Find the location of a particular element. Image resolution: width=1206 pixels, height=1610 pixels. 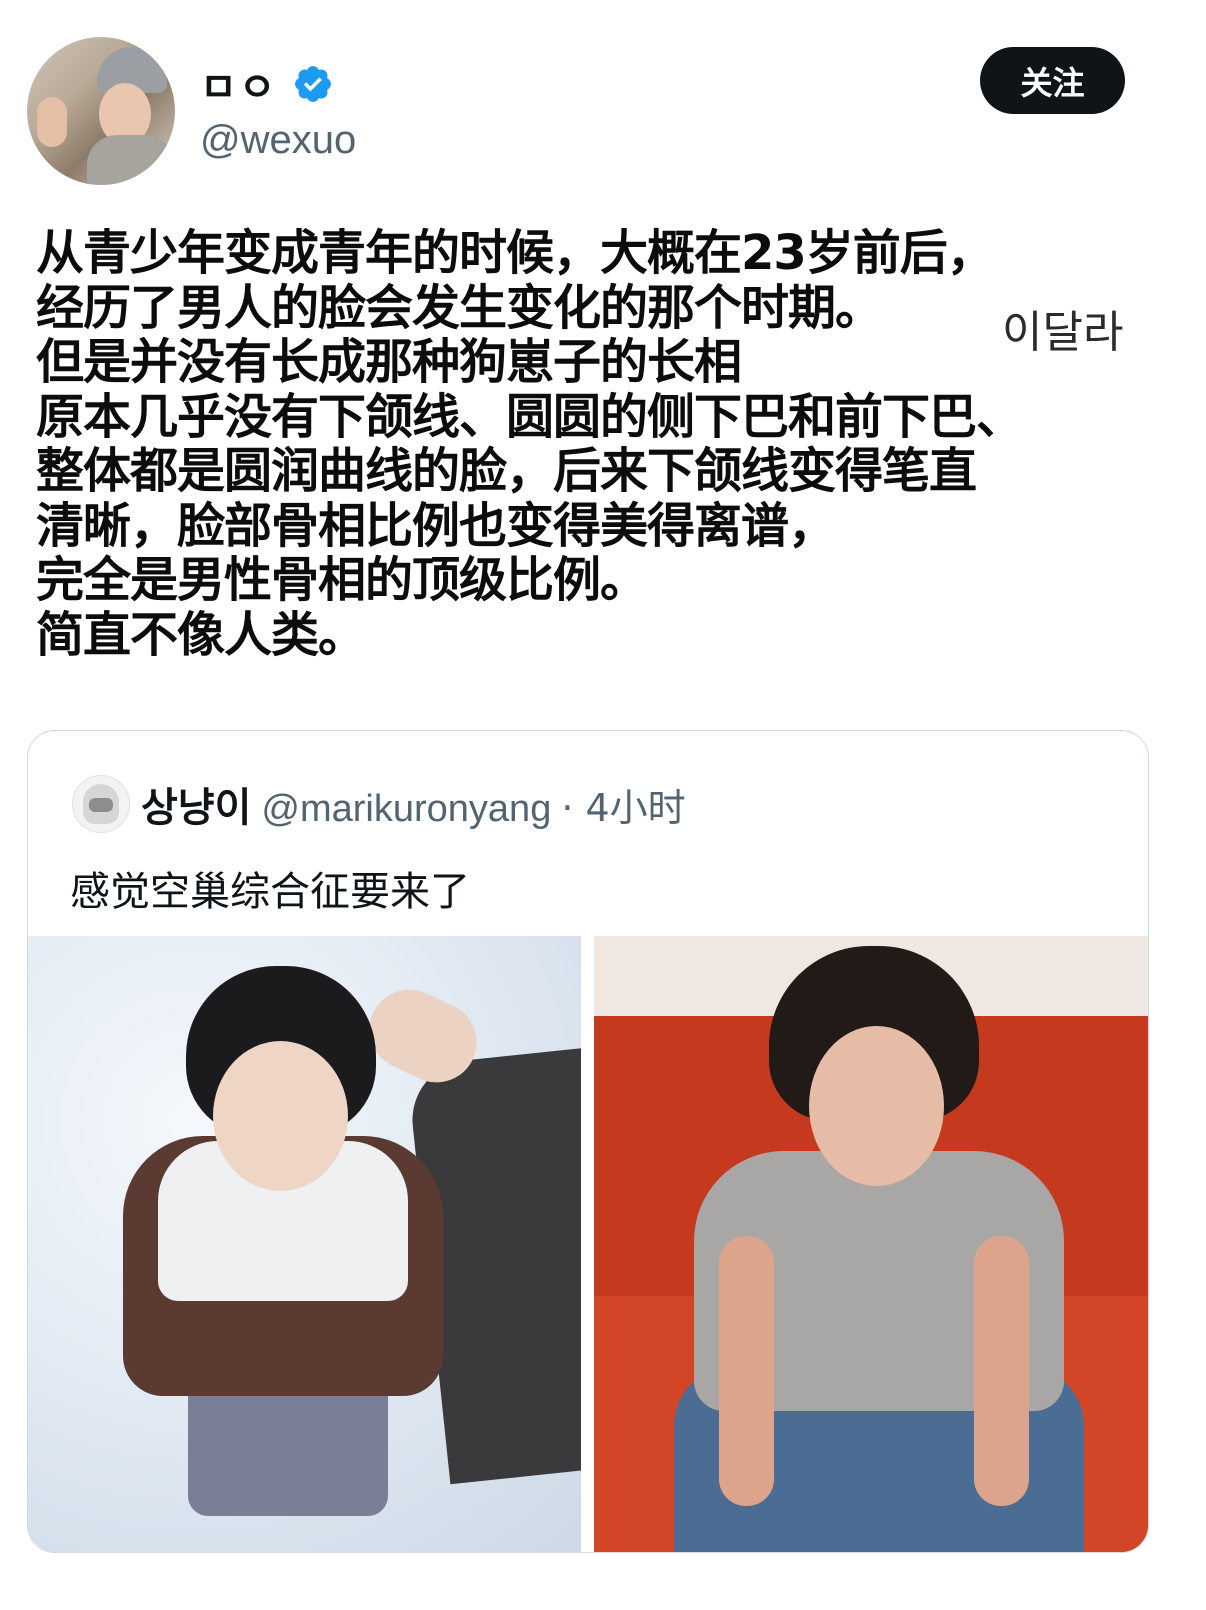

tweet-line: 从青少年变成青年的时候，大概在23岁前后， is located at coordinates (610, 253).